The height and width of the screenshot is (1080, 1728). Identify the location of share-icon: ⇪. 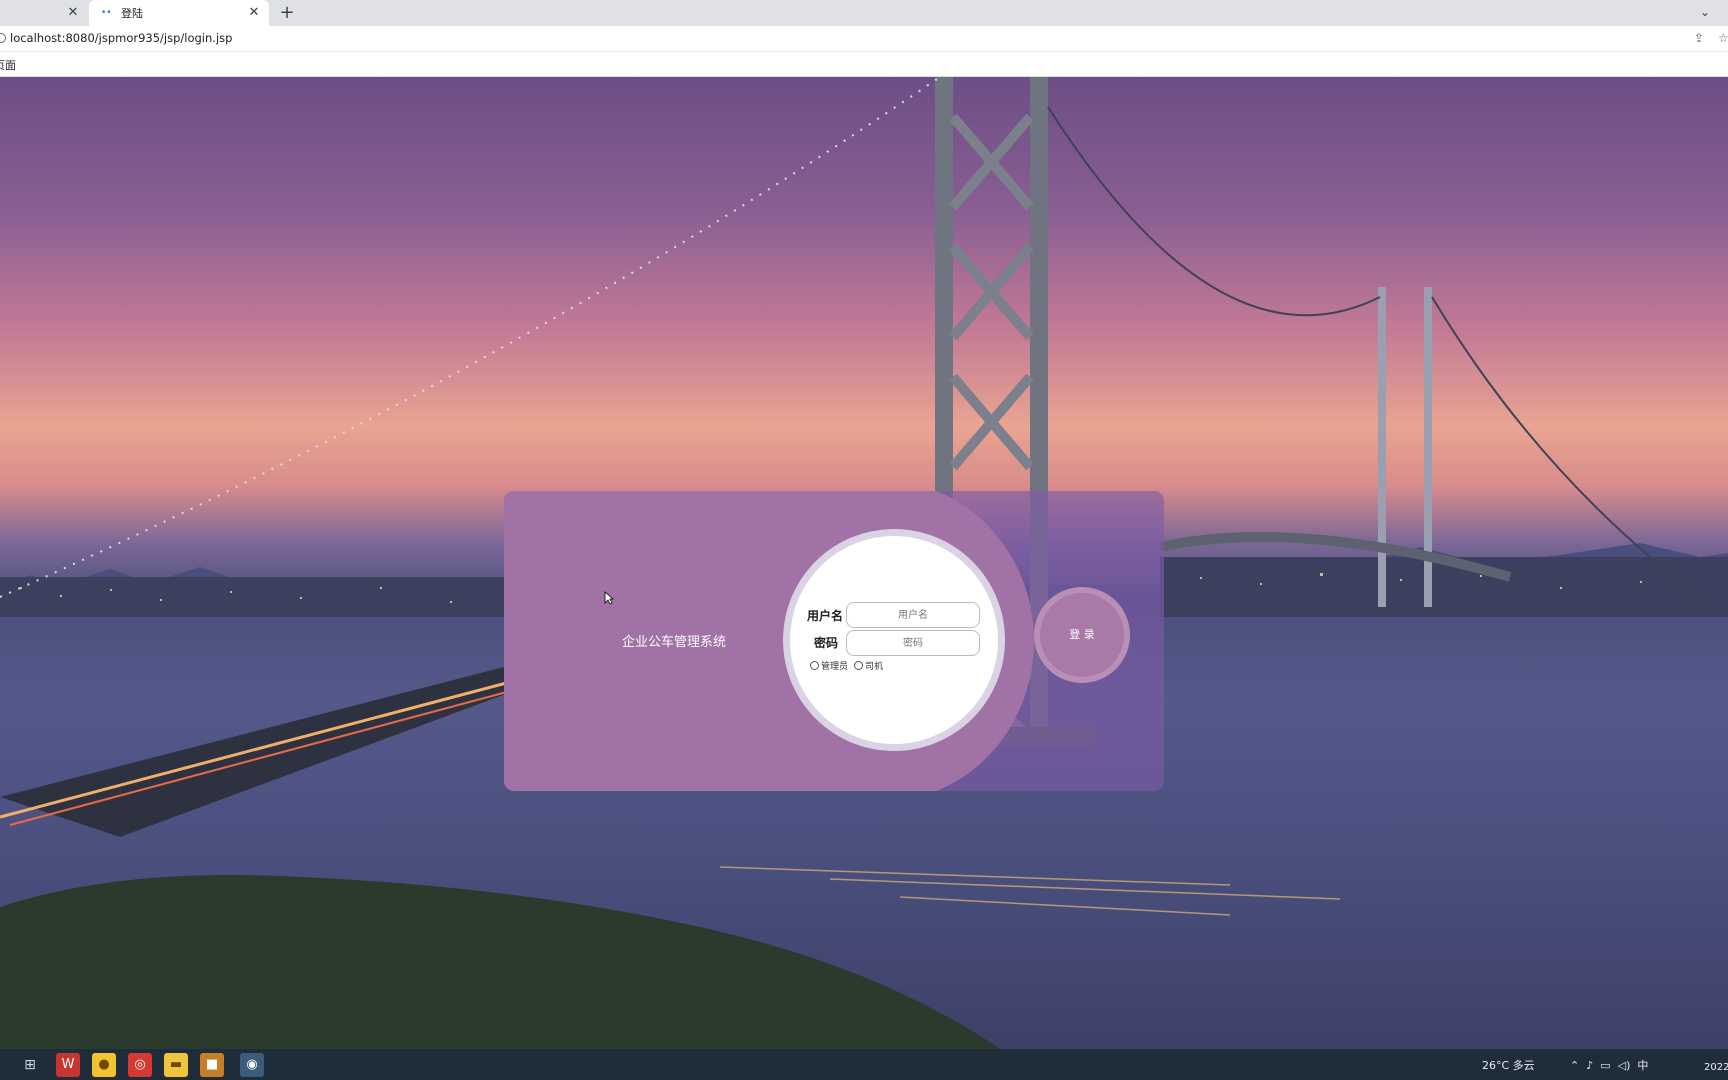
(1701, 38).